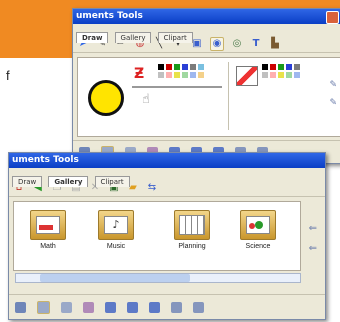  Describe the element at coordinates (116, 246) in the screenshot. I see `gallery-item-label: Music` at that location.